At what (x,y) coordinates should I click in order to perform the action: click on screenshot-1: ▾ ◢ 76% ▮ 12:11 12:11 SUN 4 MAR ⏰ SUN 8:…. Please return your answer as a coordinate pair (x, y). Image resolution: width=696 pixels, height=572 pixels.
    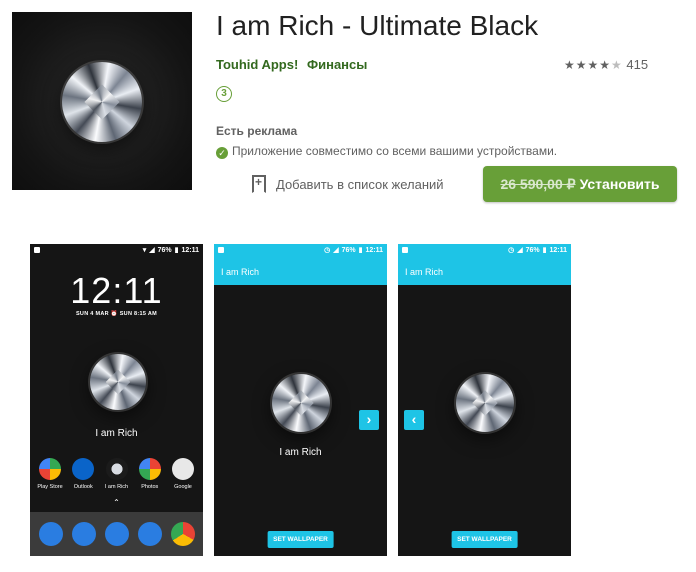
    Looking at the image, I should click on (116, 400).